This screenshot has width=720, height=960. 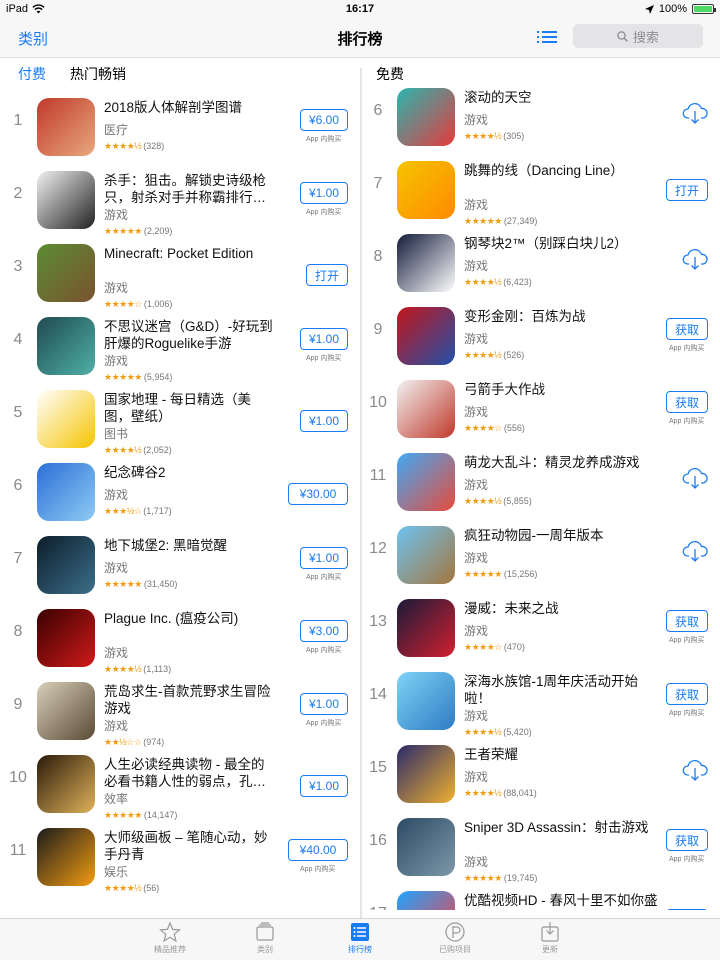 I want to click on book-icon, so click(x=66, y=784).